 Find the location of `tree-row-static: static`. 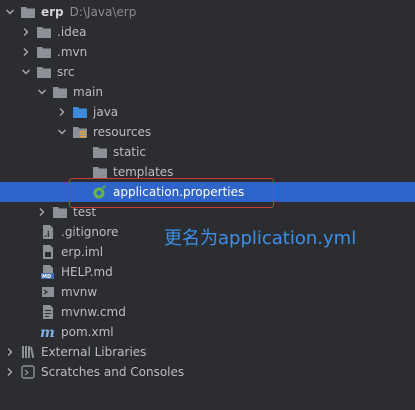

tree-row-static: static is located at coordinates (207, 152).